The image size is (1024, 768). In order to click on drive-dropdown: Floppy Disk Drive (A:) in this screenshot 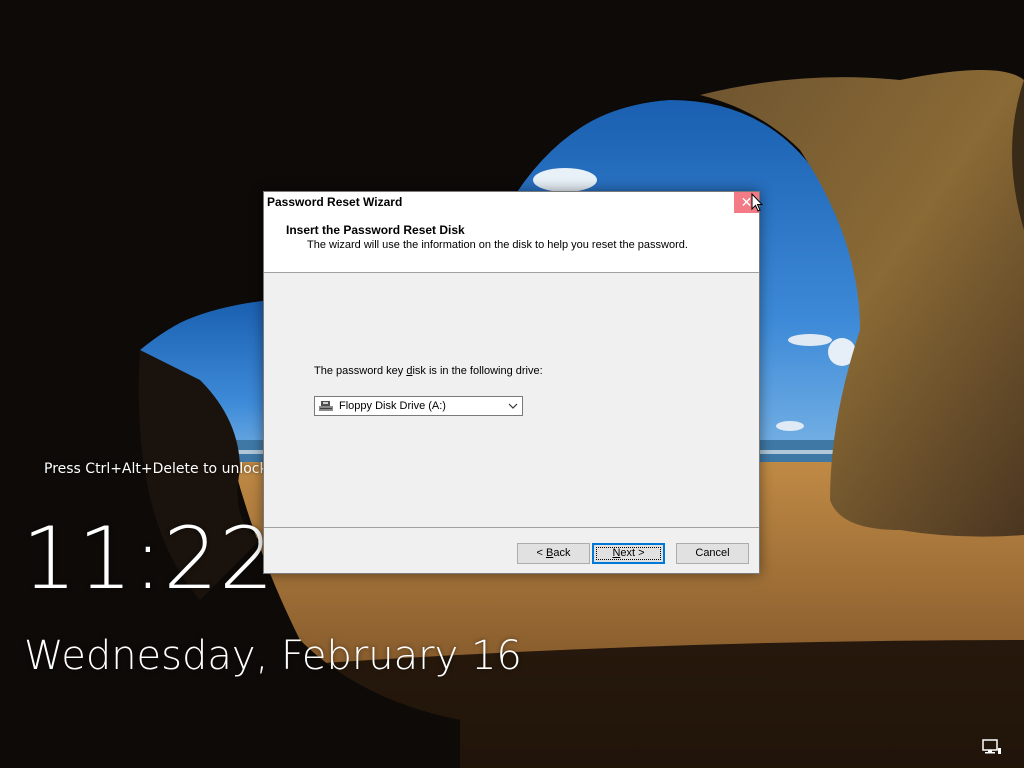, I will do `click(418, 406)`.